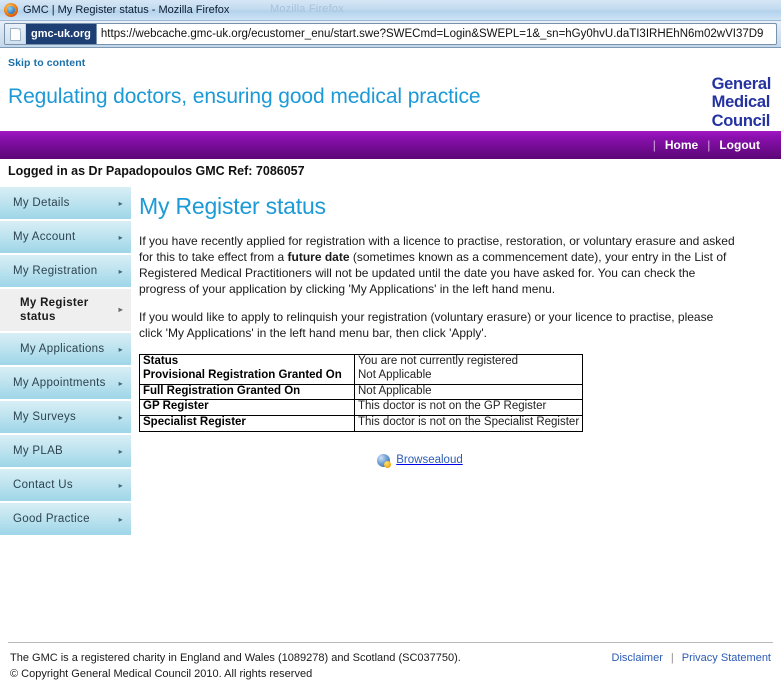 This screenshot has width=781, height=683. What do you see at coordinates (44, 237) in the screenshot?
I see `sidebar-item-label: My Account` at bounding box center [44, 237].